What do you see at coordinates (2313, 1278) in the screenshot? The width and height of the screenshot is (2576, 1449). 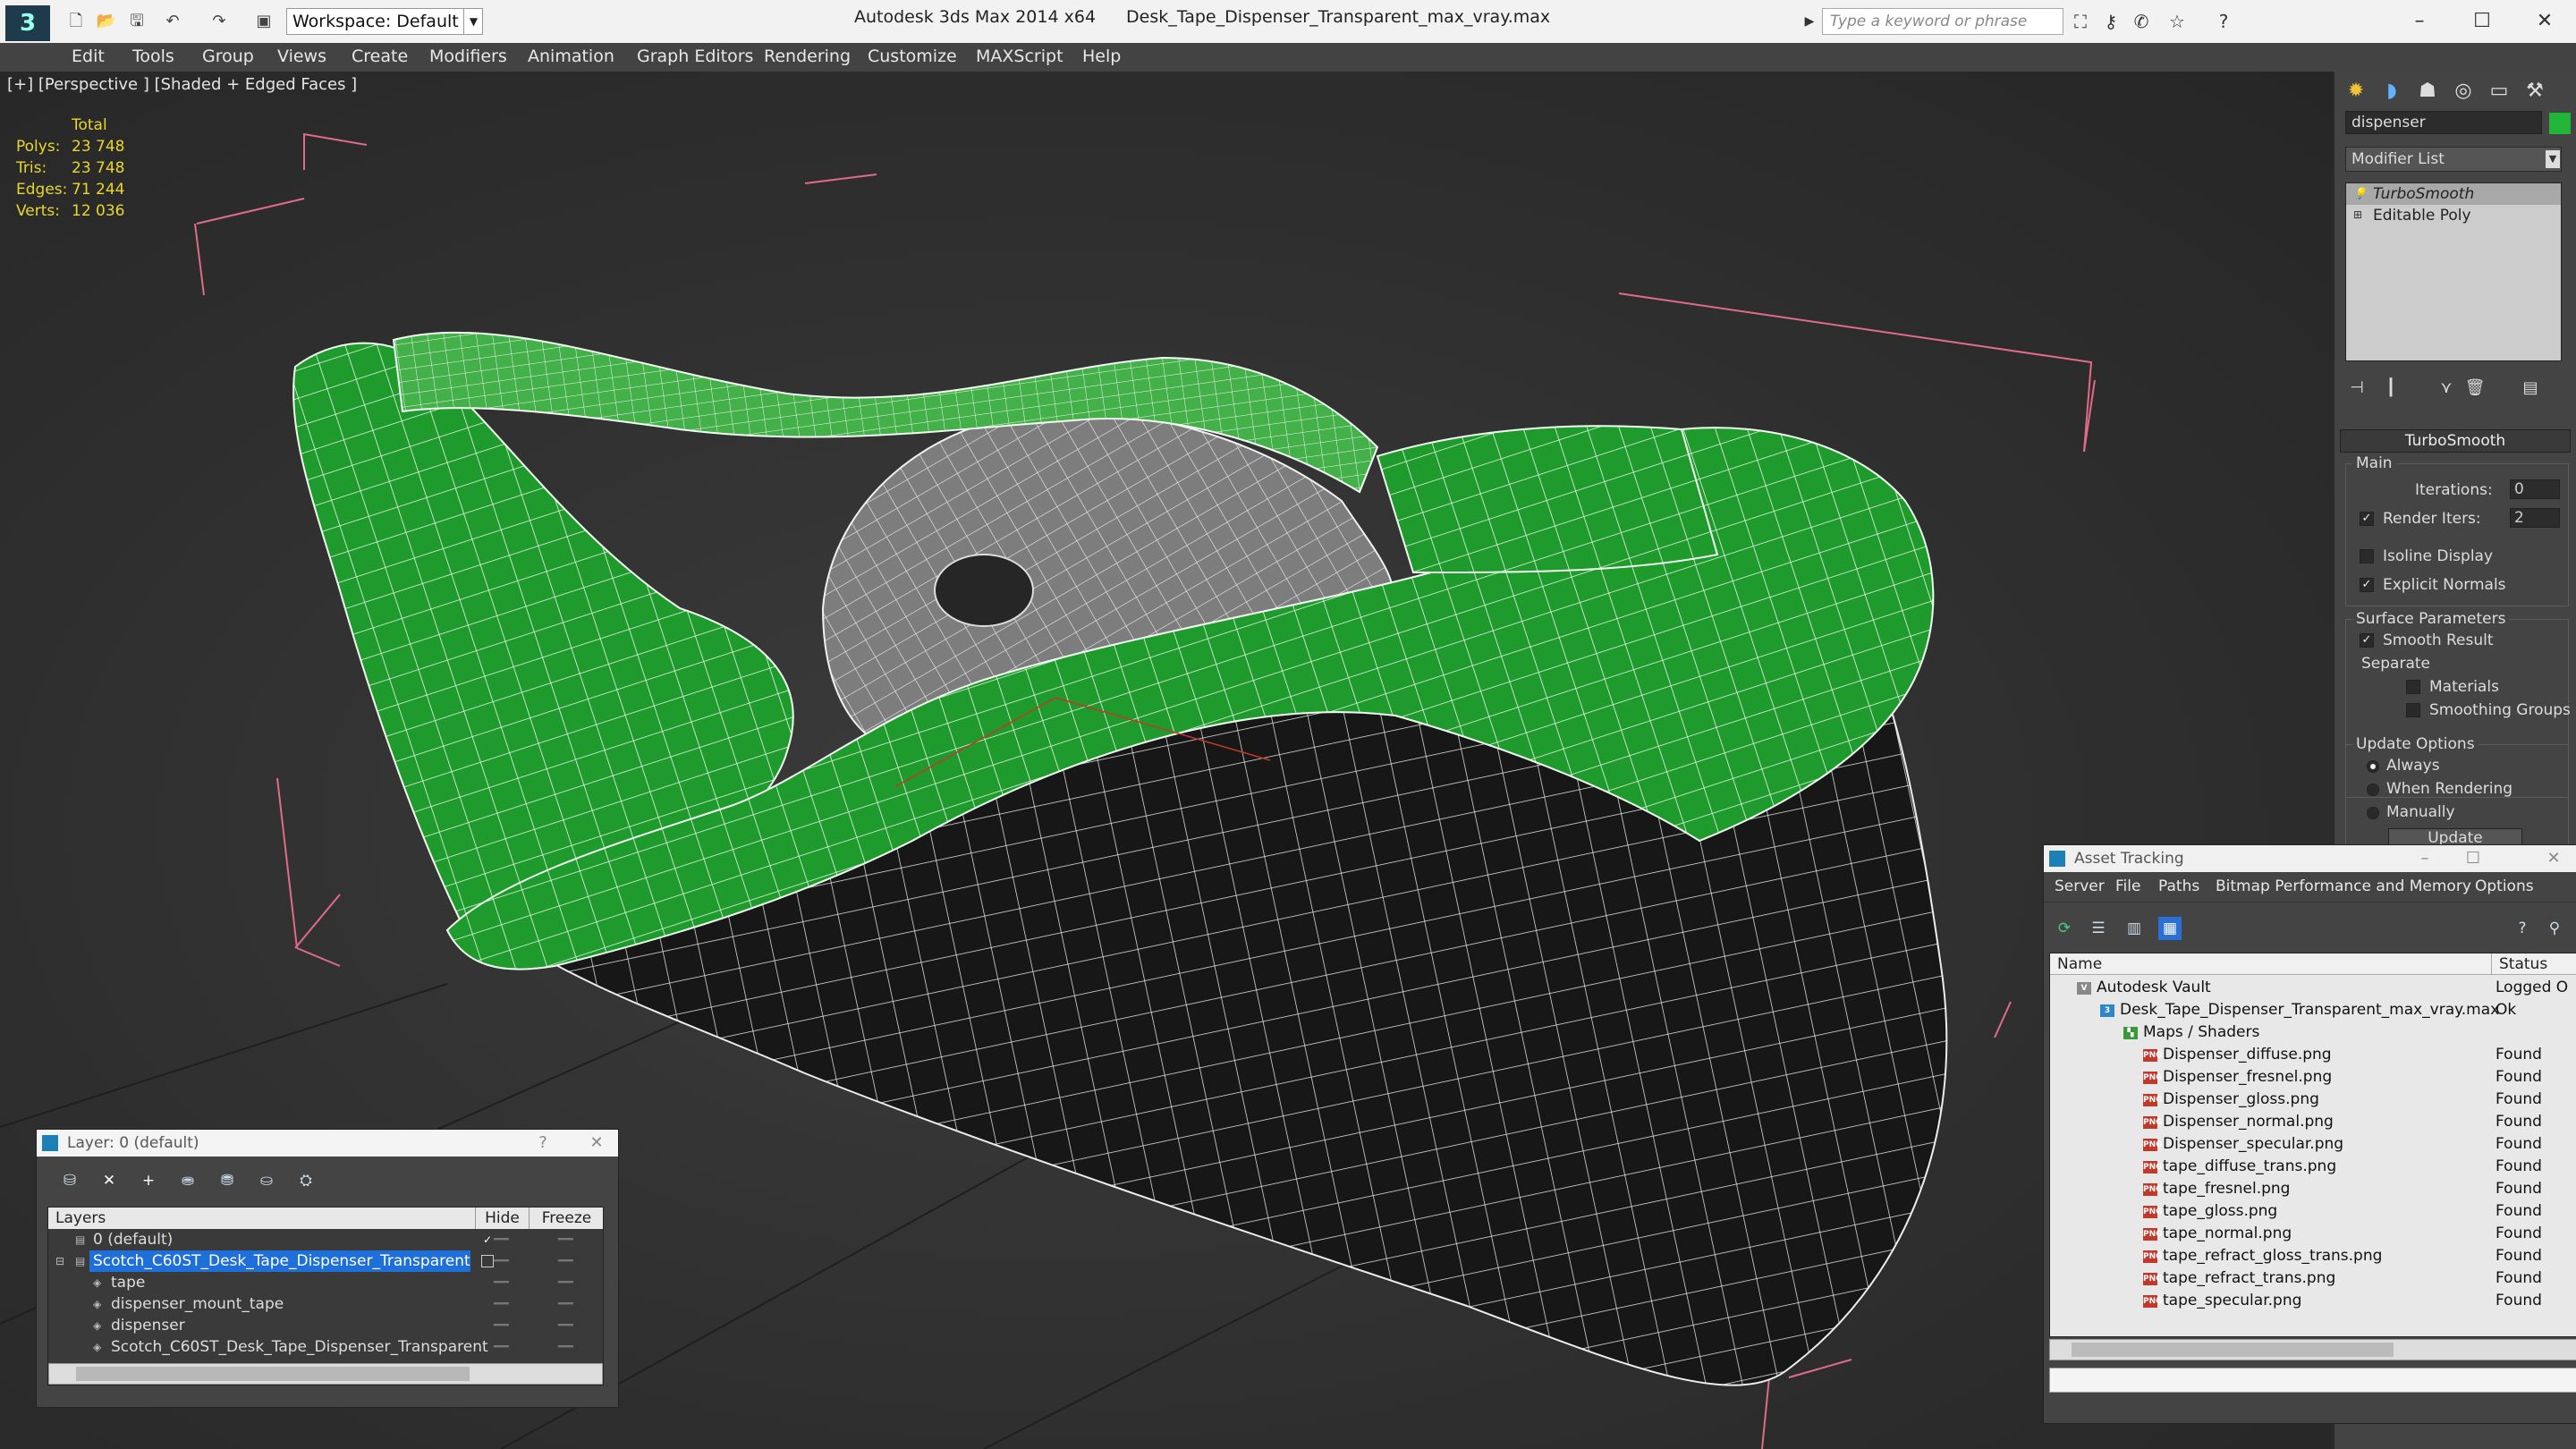 I see `asset-row: PNG tape_refract_trans.png Found` at bounding box center [2313, 1278].